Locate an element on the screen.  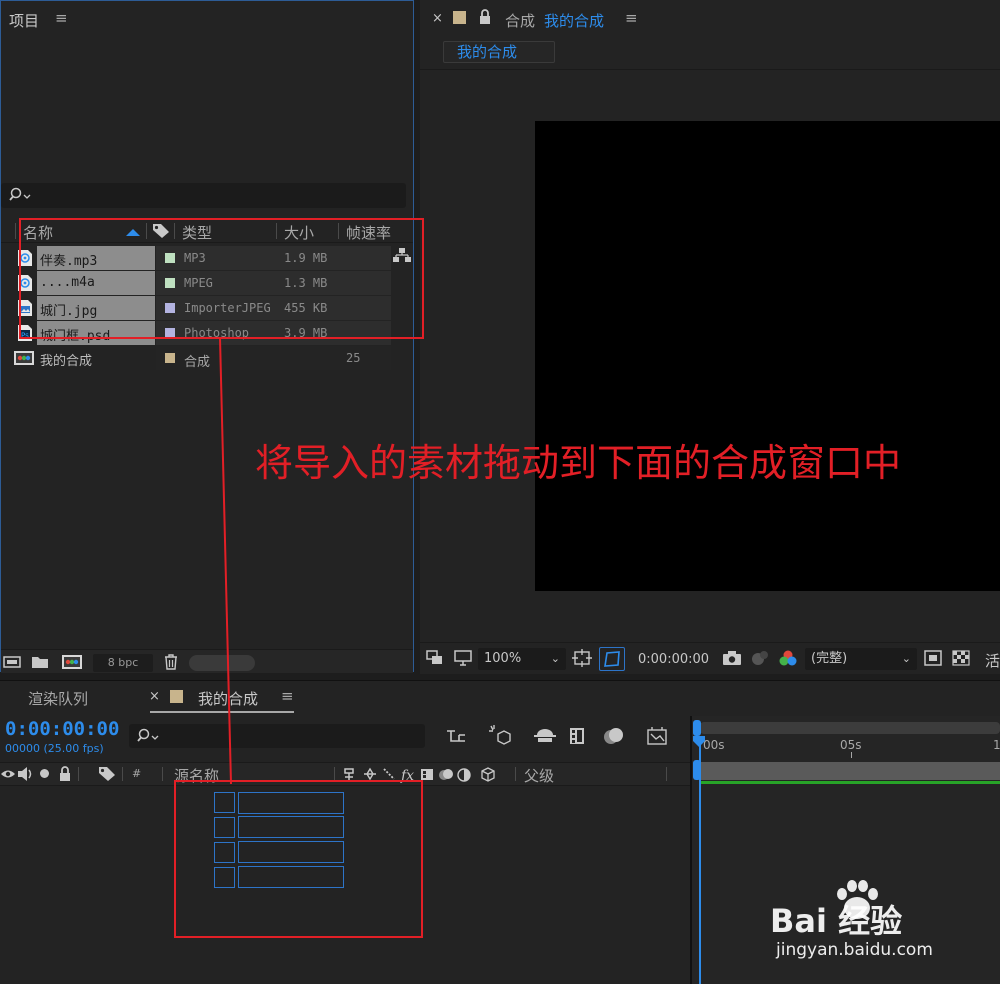
time-navigator-bar is located at coordinates (850, 728).